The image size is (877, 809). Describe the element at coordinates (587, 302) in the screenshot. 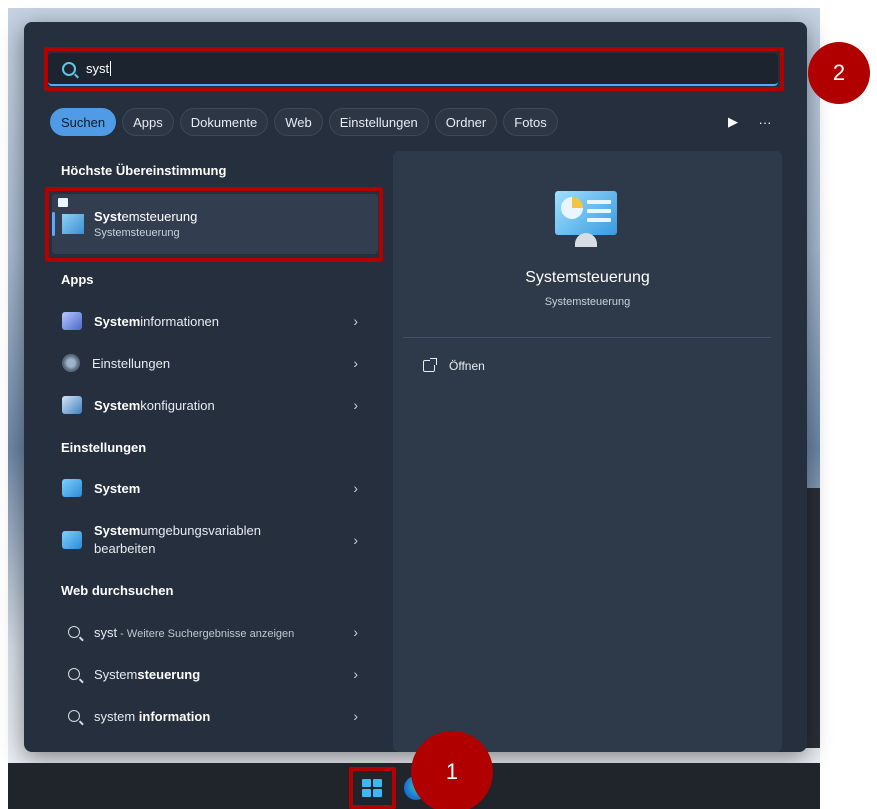

I see `detail-subtitle: Systemsteuerung` at that location.